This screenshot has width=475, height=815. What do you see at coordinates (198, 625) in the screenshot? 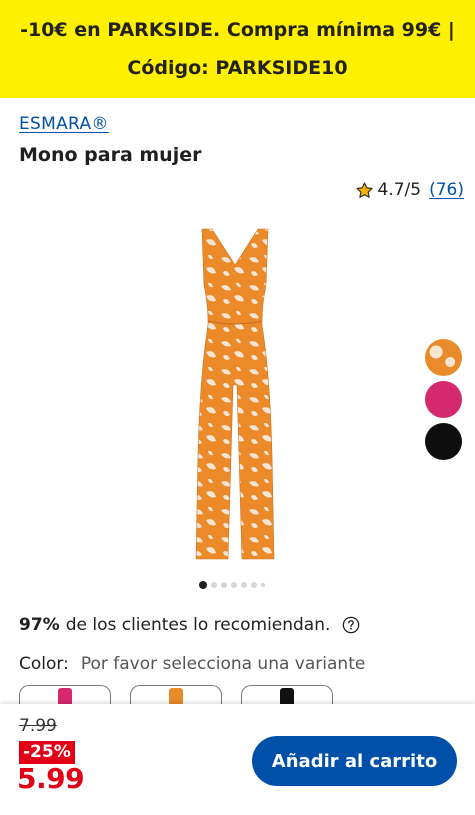
I see `recommend-label: de los clientes lo recomiendan.` at bounding box center [198, 625].